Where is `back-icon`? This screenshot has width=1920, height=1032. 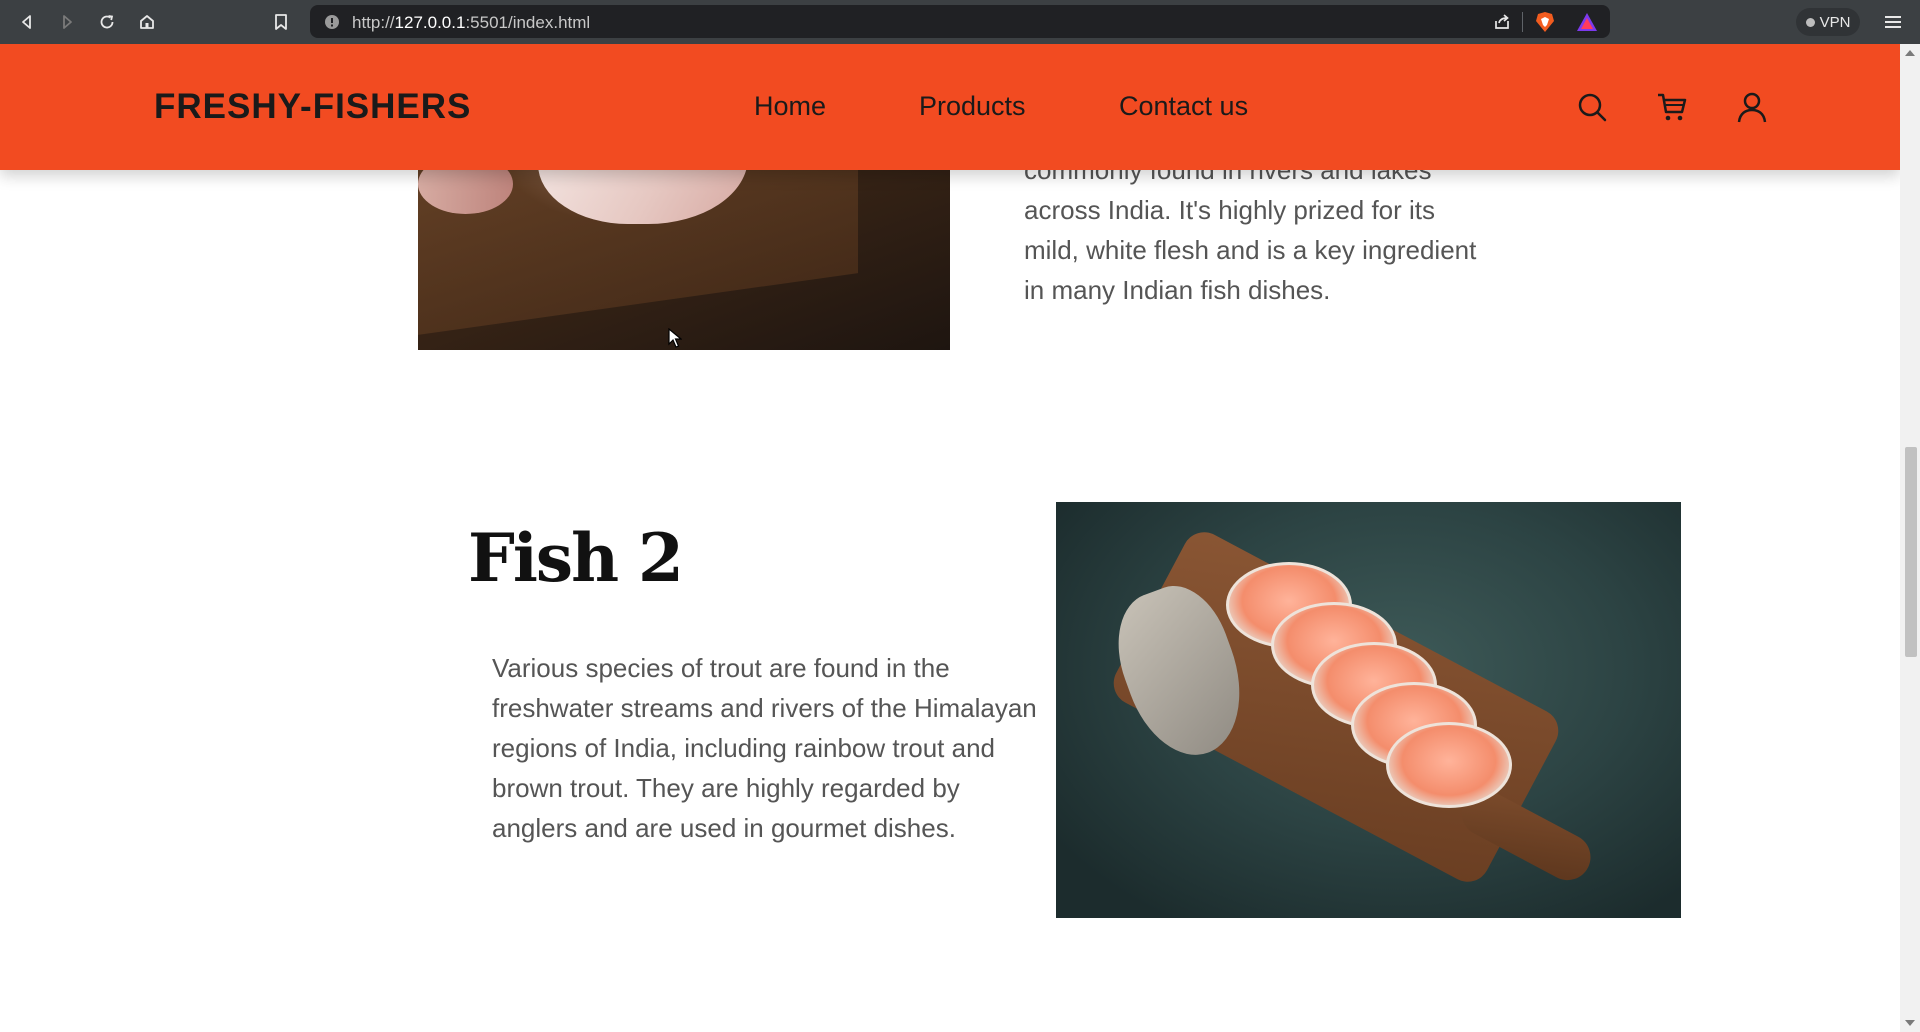 back-icon is located at coordinates (27, 22).